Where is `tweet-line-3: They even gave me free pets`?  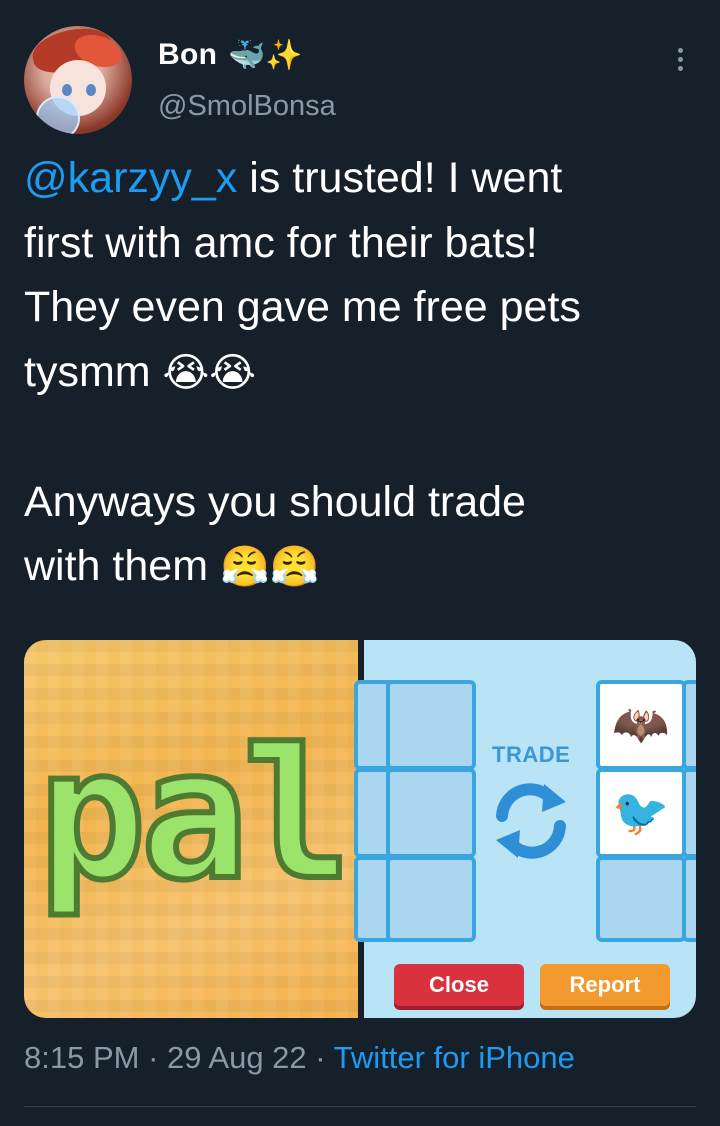 tweet-line-3: They even gave me free pets is located at coordinates (302, 307).